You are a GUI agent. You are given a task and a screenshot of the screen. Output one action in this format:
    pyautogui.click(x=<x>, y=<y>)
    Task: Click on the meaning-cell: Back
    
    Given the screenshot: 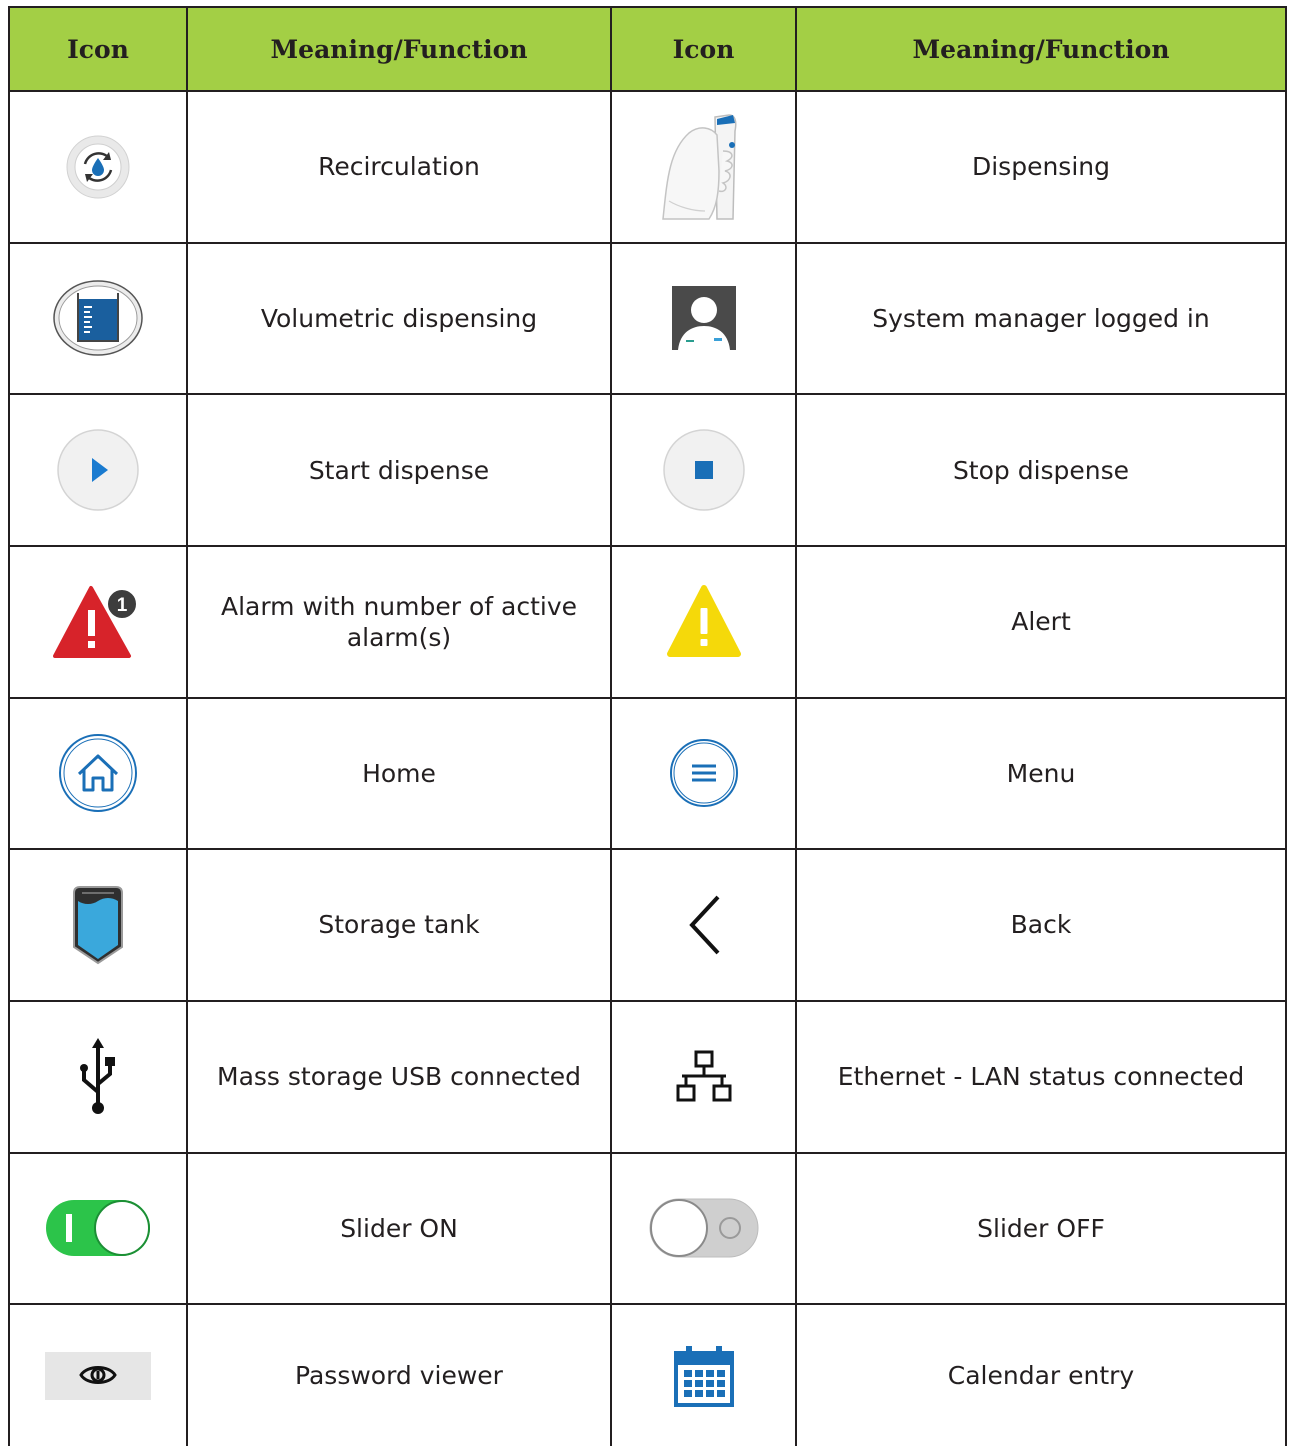 What is the action you would take?
    pyautogui.click(x=1041, y=925)
    